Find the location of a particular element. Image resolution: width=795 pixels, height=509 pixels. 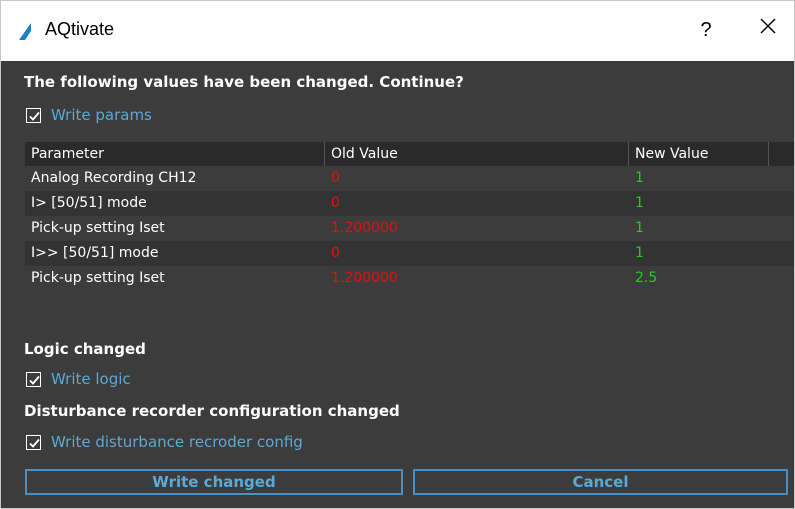

write-logic-option: Write logic is located at coordinates (78, 379).